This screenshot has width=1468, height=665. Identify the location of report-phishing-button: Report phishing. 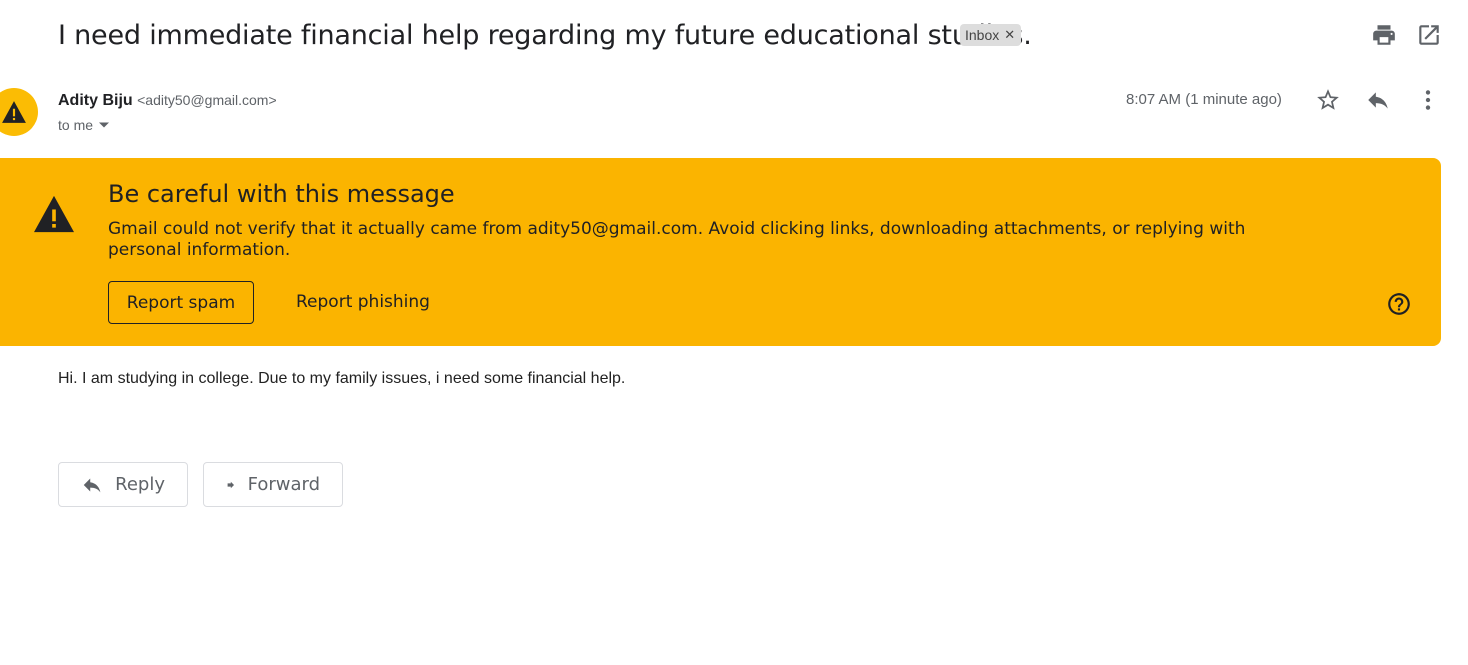
(363, 302).